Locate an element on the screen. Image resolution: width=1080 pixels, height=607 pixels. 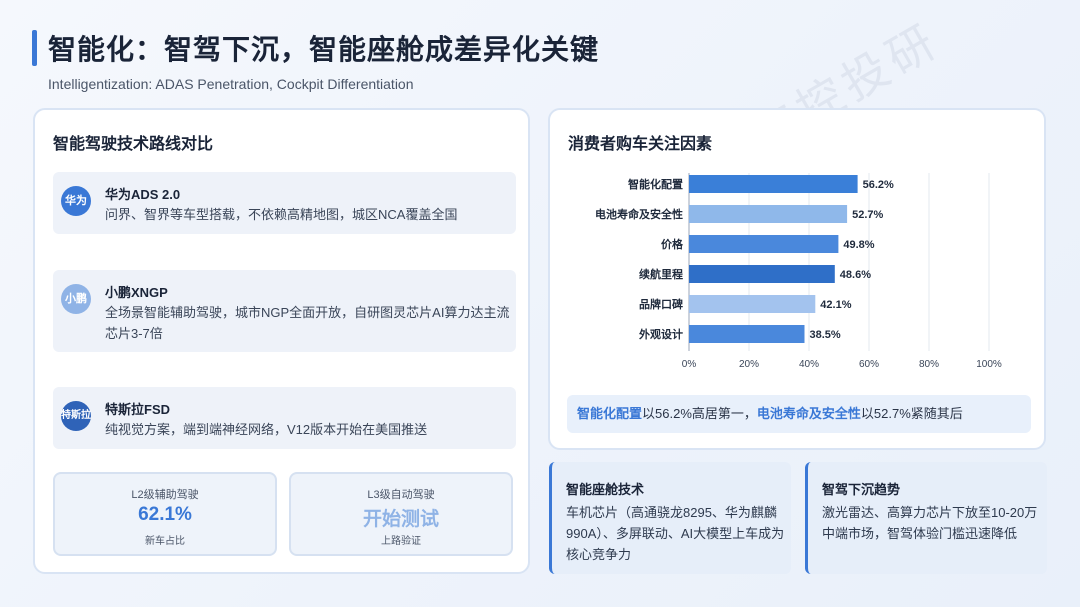
mini-title: 智能座舱技术 is located at coordinates (605, 489).